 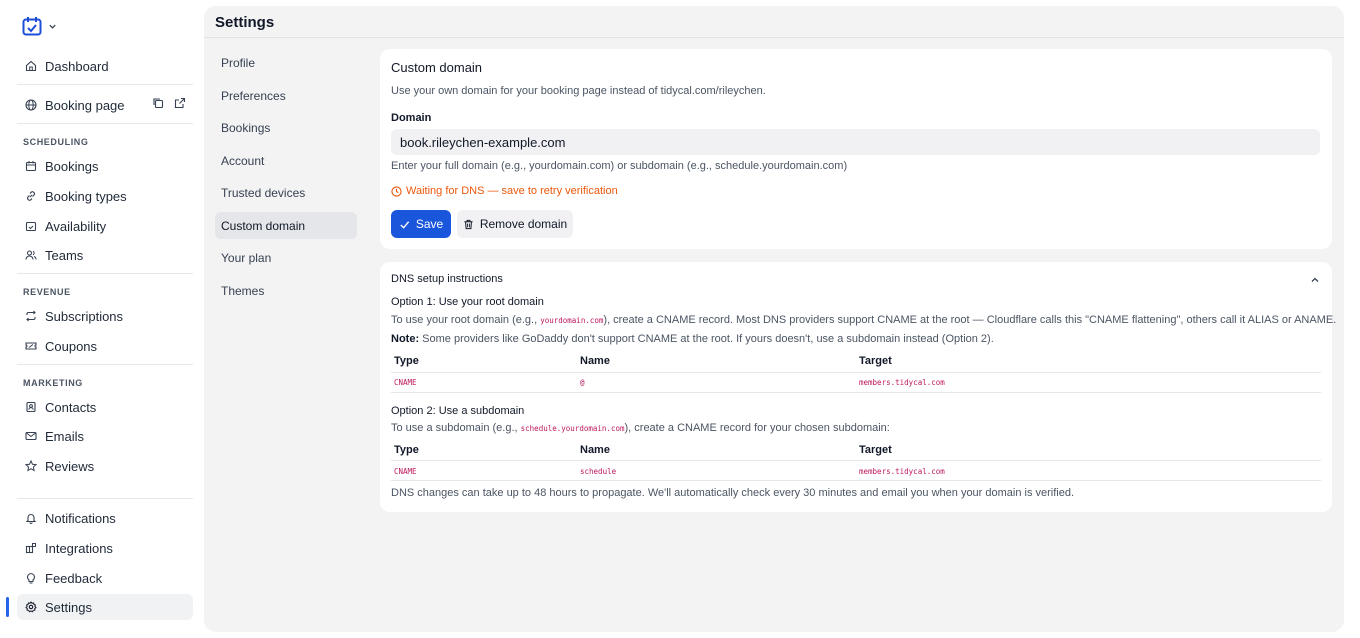 What do you see at coordinates (456, 428) in the screenshot?
I see `option2-text-before: To use a subdomain (e.g.,` at bounding box center [456, 428].